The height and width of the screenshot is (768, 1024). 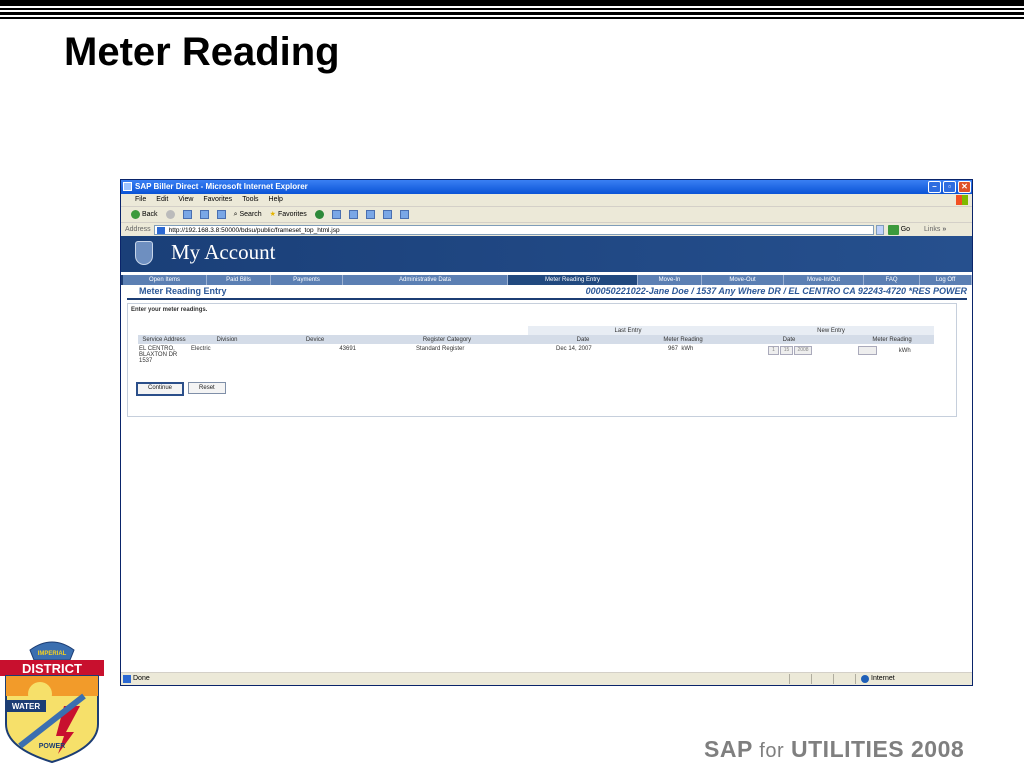 What do you see at coordinates (160, 389) in the screenshot?
I see `continue-button: Continue` at bounding box center [160, 389].